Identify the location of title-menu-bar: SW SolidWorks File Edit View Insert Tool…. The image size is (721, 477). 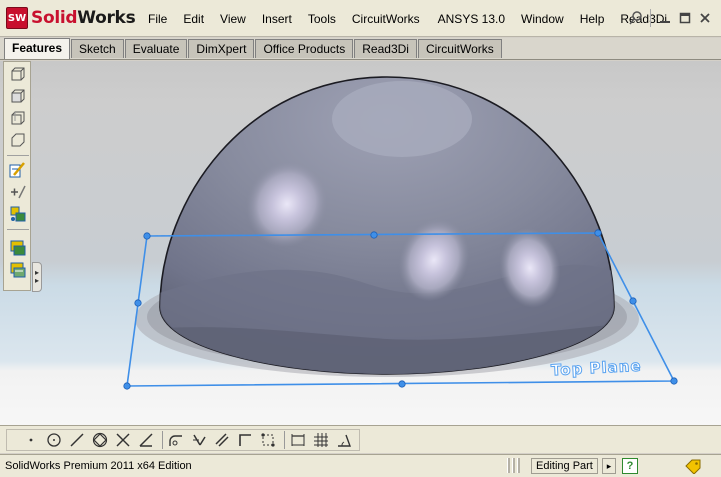
(360, 18).